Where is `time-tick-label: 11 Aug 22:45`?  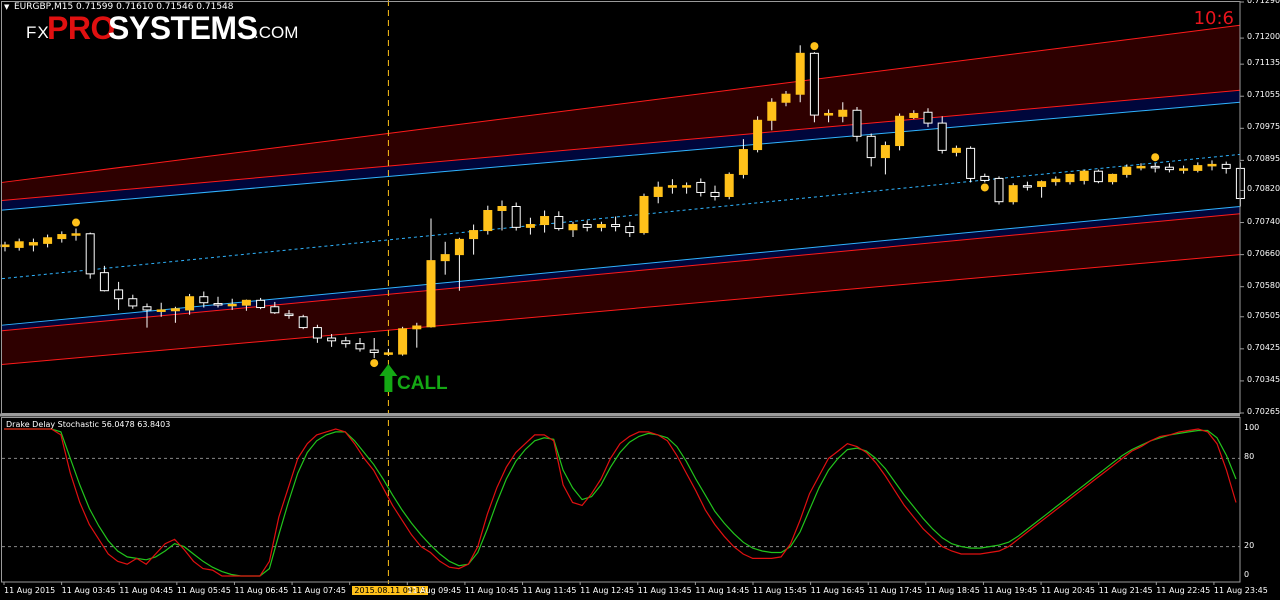 time-tick-label: 11 Aug 22:45 is located at coordinates (1183, 590).